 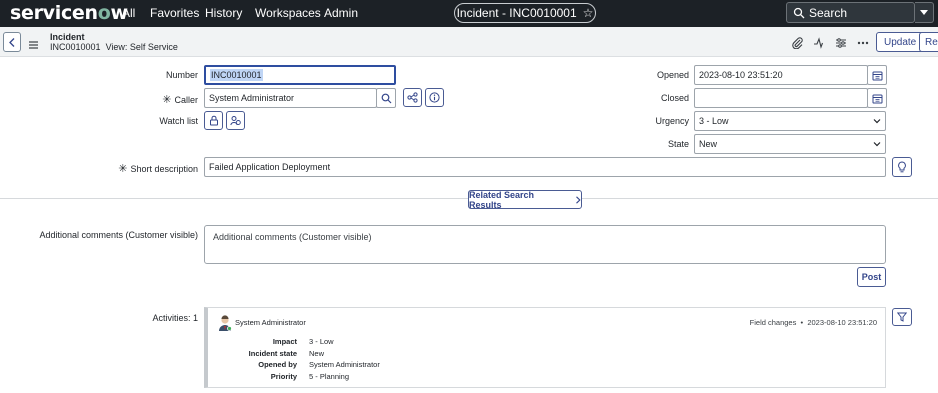 I want to click on opened-label: Opened, so click(x=672, y=75).